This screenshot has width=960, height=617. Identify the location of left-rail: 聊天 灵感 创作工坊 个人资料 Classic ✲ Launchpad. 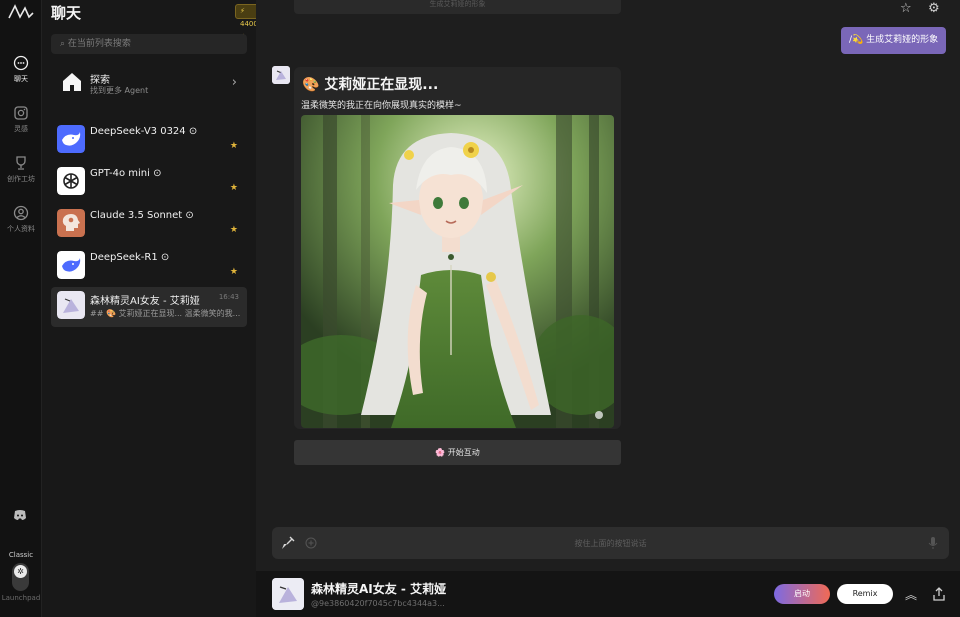
(21, 308).